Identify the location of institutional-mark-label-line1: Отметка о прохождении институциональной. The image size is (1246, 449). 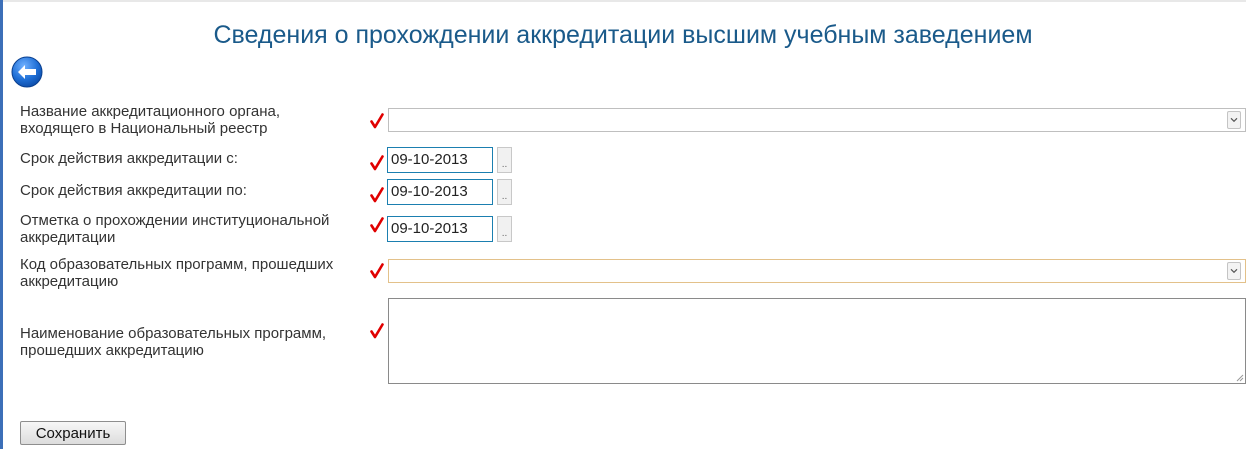
(175, 220).